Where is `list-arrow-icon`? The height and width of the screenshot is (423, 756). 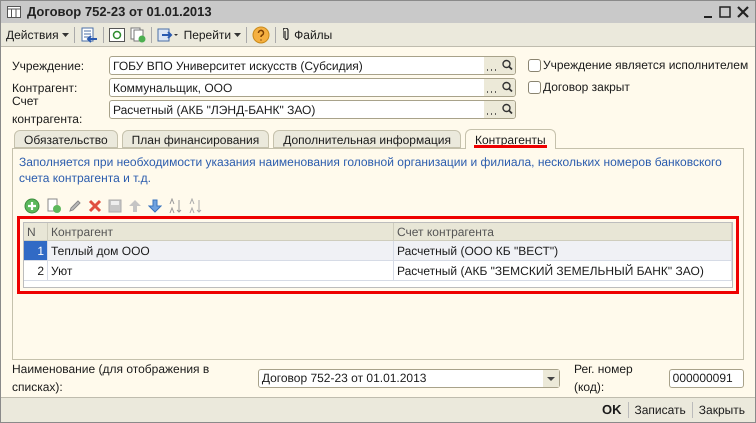
list-arrow-icon is located at coordinates (89, 34).